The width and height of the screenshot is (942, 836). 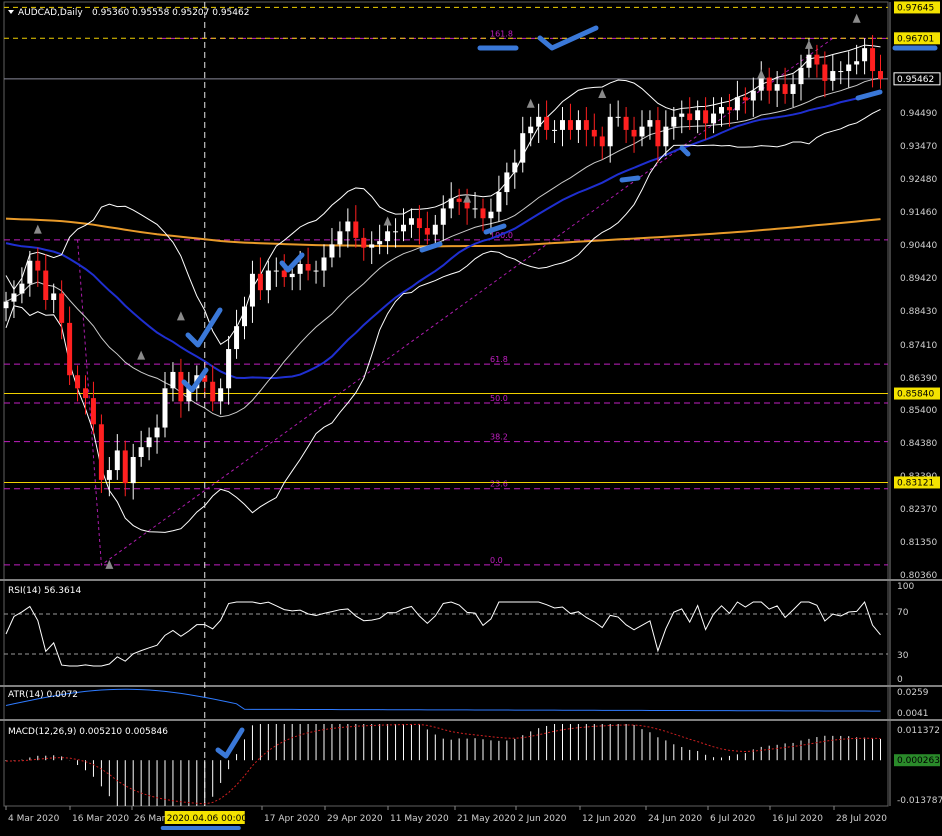 I want to click on fib-label: 23.6, so click(x=499, y=484).